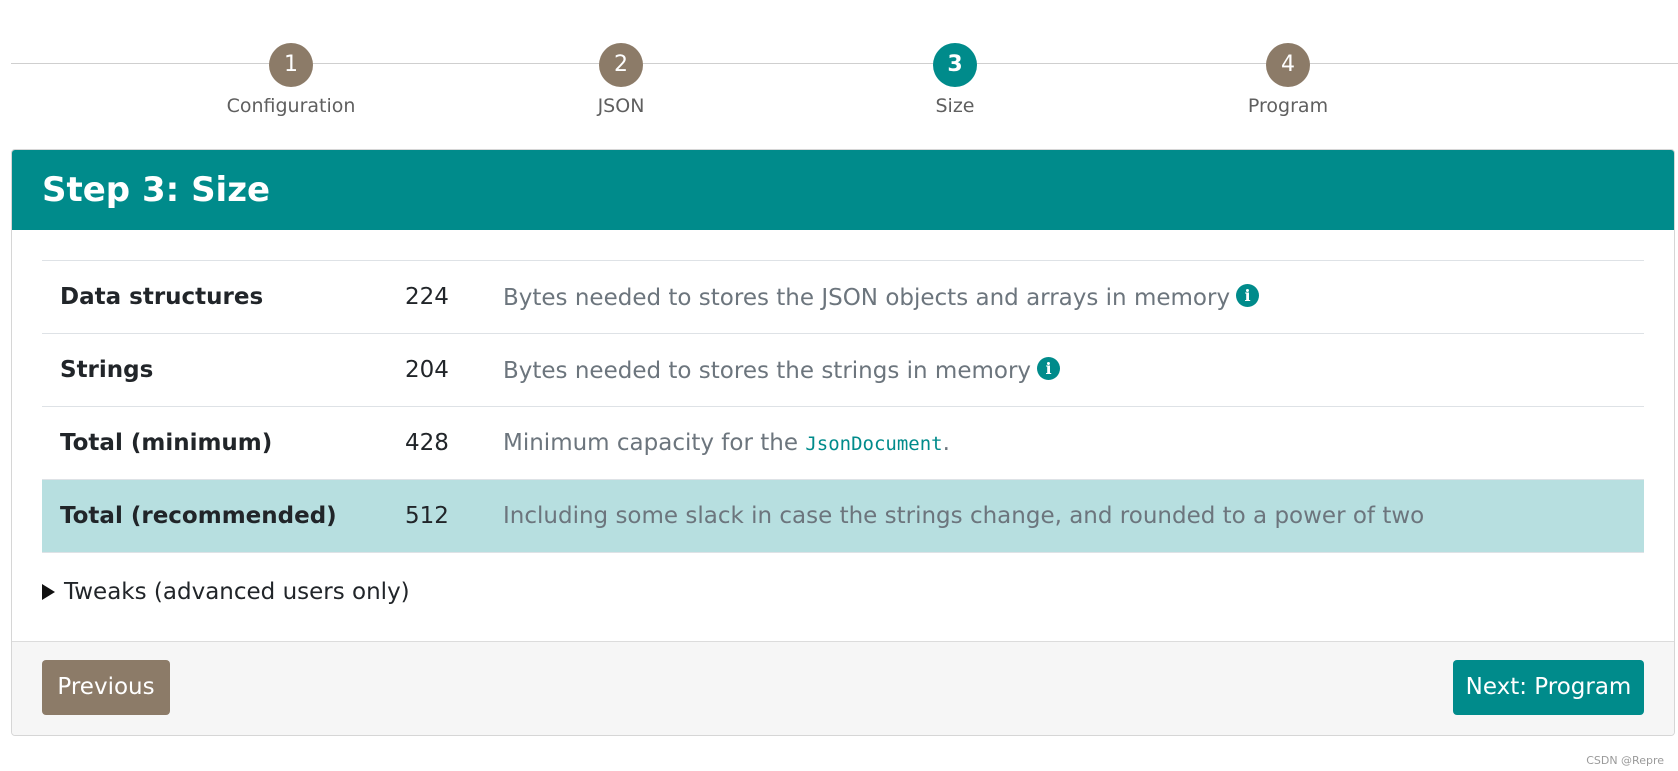  Describe the element at coordinates (1288, 106) in the screenshot. I see `step-label: Program` at that location.